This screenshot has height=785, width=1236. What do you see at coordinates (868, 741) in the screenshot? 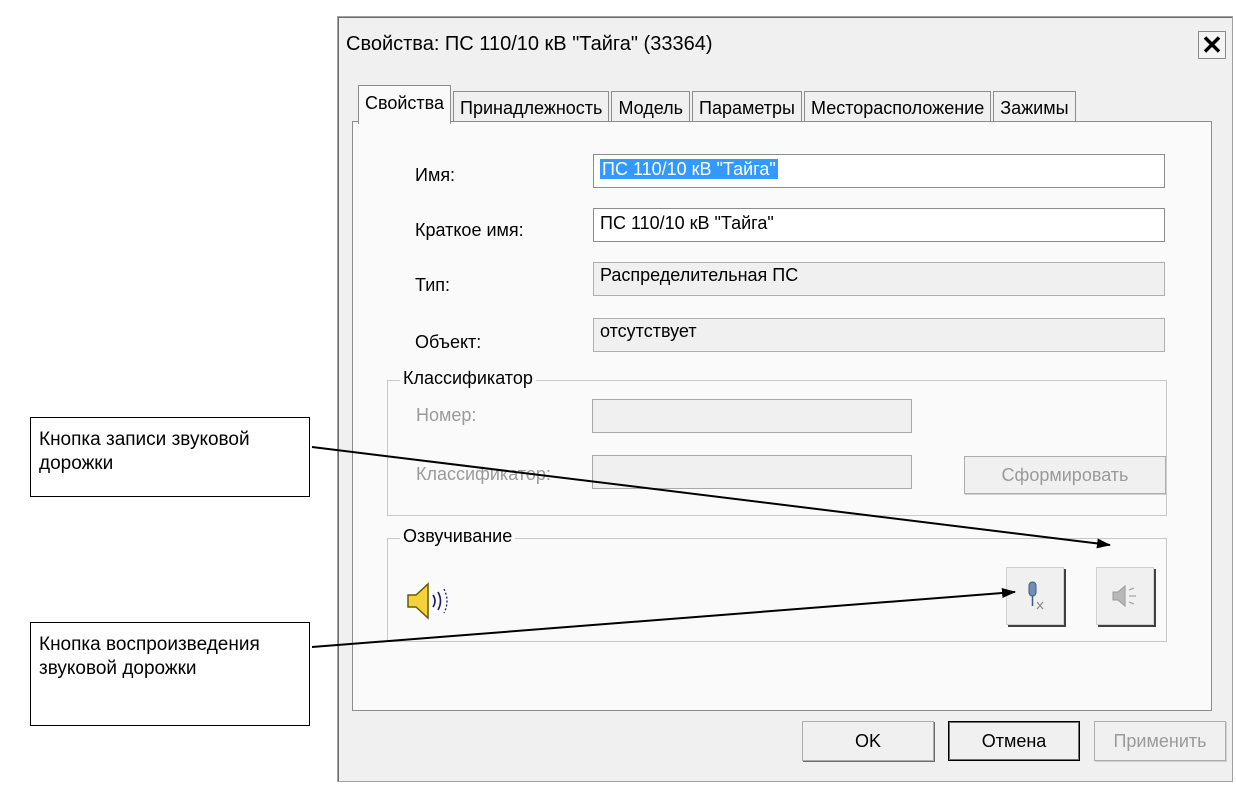
I see `ok-button: OK` at bounding box center [868, 741].